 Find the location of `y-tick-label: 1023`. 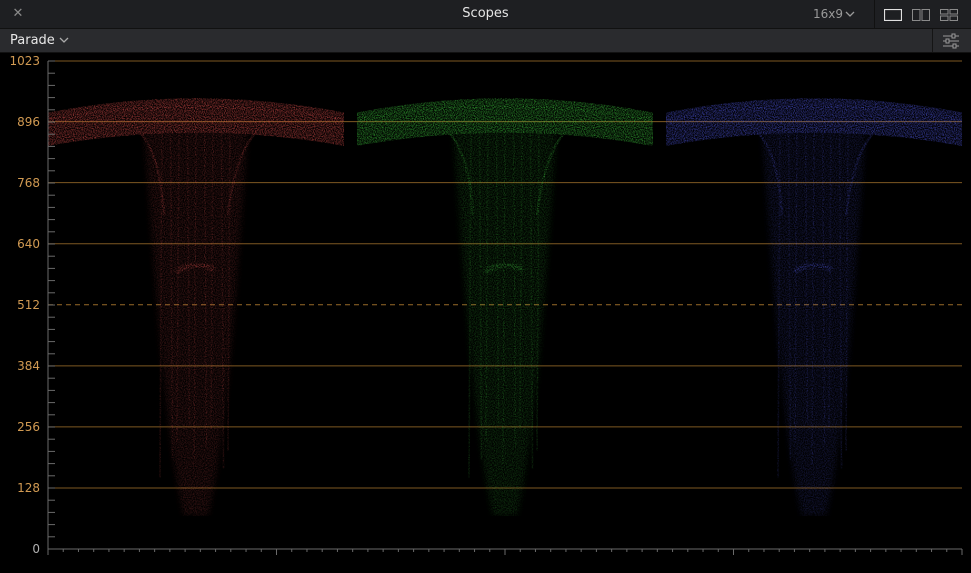

y-tick-label: 1023 is located at coordinates (24, 61).